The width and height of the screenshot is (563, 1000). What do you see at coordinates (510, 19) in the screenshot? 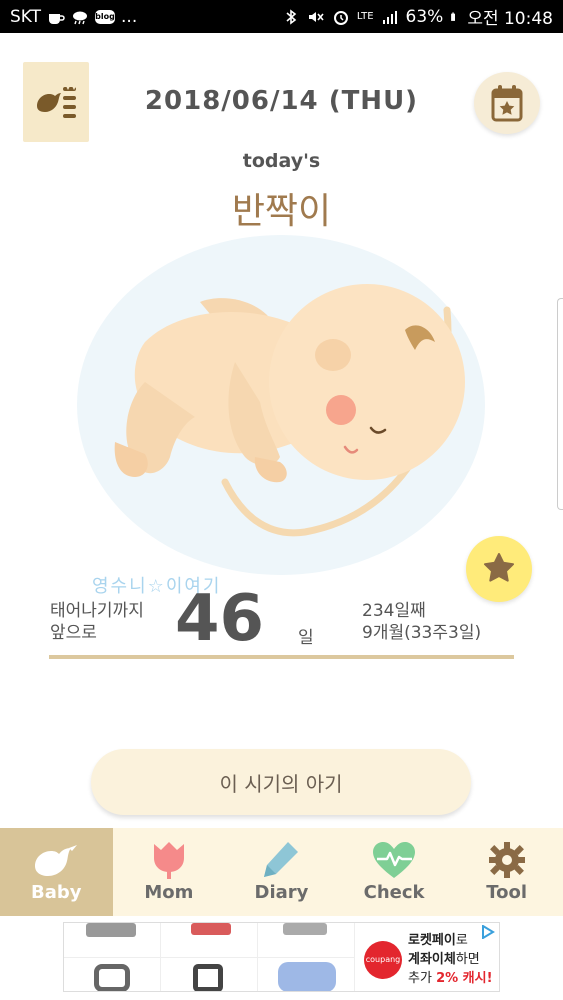
I see `clock: 오전 10:48` at bounding box center [510, 19].